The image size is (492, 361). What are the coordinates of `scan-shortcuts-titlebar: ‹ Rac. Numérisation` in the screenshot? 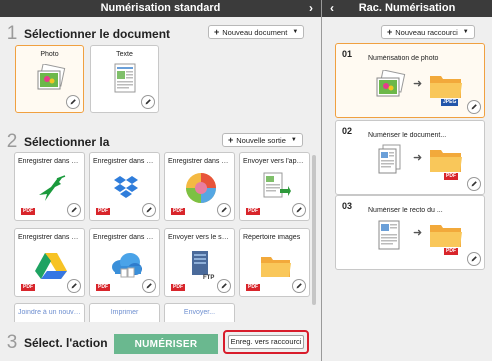 It's located at (407, 8).